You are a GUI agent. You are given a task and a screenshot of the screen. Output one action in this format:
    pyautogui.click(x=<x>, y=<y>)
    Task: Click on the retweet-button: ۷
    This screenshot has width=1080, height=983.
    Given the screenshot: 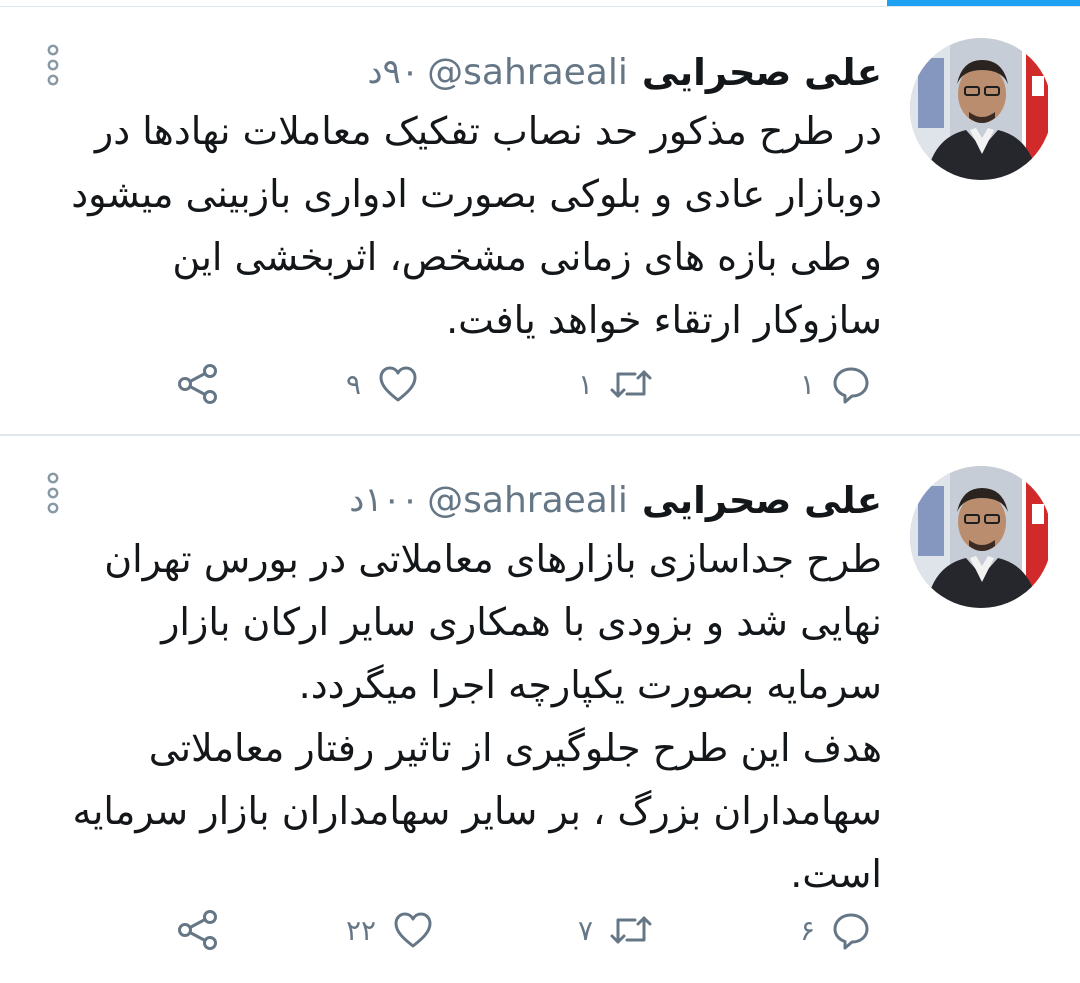 What is the action you would take?
    pyautogui.click(x=615, y=930)
    